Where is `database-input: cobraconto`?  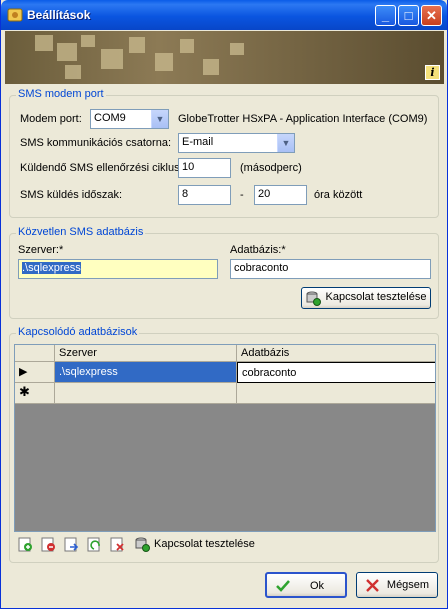
database-input: cobraconto is located at coordinates (330, 269).